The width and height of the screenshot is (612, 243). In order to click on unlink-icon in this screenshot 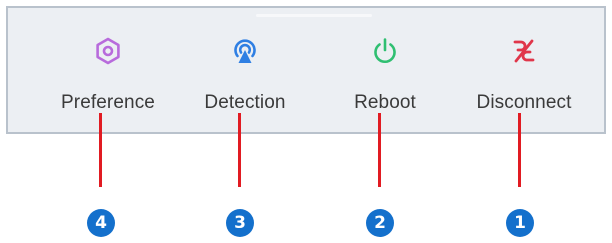, I will do `click(524, 51)`.